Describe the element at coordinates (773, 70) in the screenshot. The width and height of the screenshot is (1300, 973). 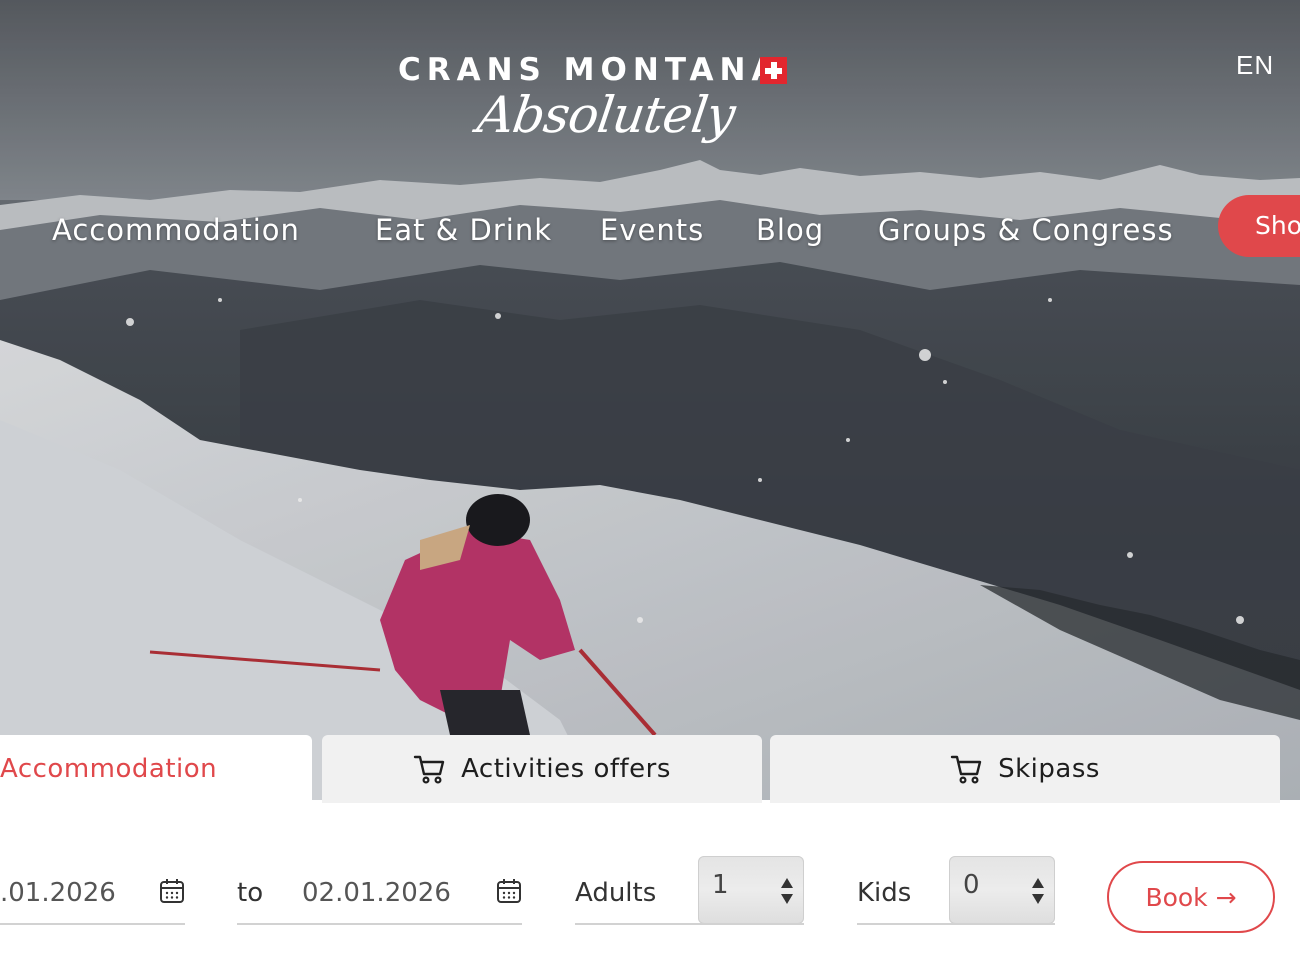
I see `swiss-flag-icon` at that location.